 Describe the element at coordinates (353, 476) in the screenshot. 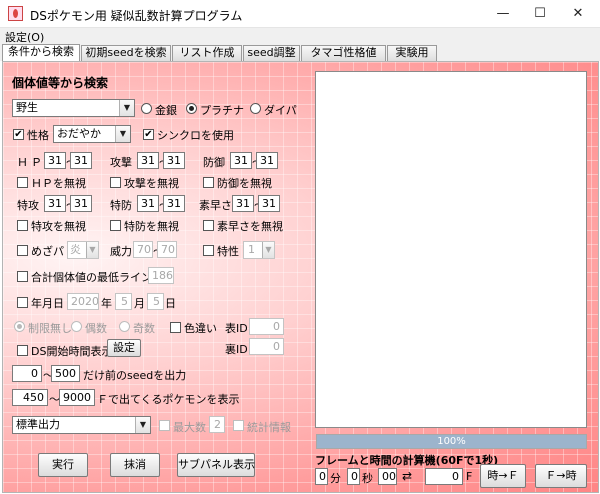

I see `calc-seconds-input: 0` at that location.